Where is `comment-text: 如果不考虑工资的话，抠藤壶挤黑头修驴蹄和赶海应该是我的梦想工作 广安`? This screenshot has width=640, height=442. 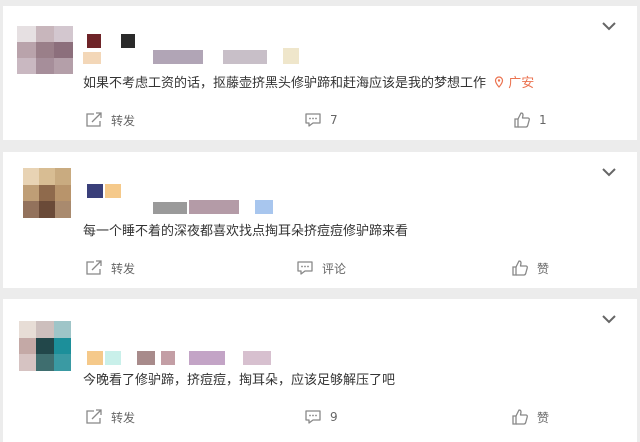
comment-text: 如果不考虑工资的话，抠藤壶挤黑头修驴蹄和赶海应该是我的梦想工作 广安 is located at coordinates (308, 84).